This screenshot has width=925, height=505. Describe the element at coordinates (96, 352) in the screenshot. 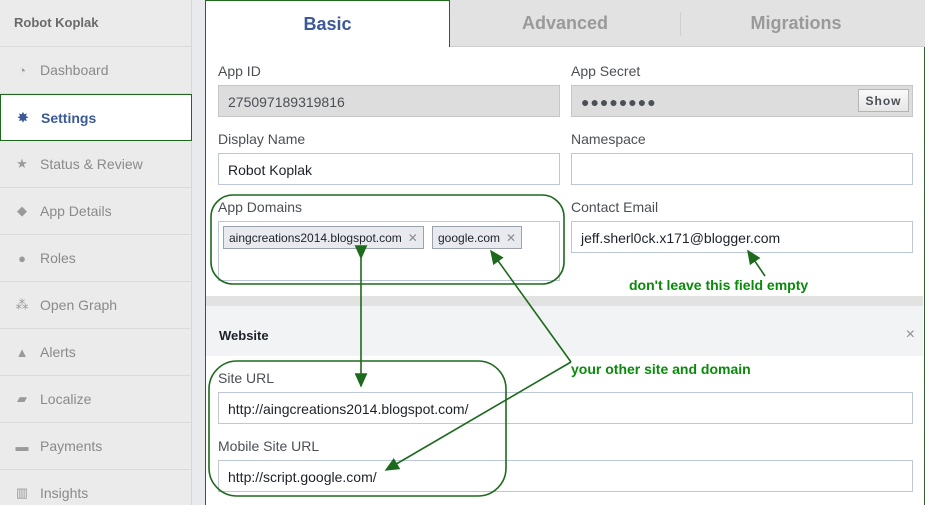

I see `sidebar-item-alerts: ▲ Alerts` at that location.